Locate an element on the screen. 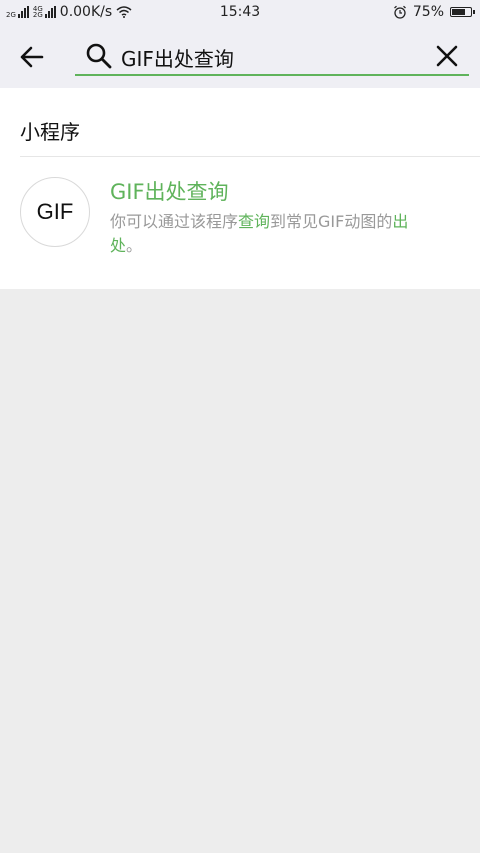 This screenshot has height=853, width=480. clear-search-button is located at coordinates (447, 56).